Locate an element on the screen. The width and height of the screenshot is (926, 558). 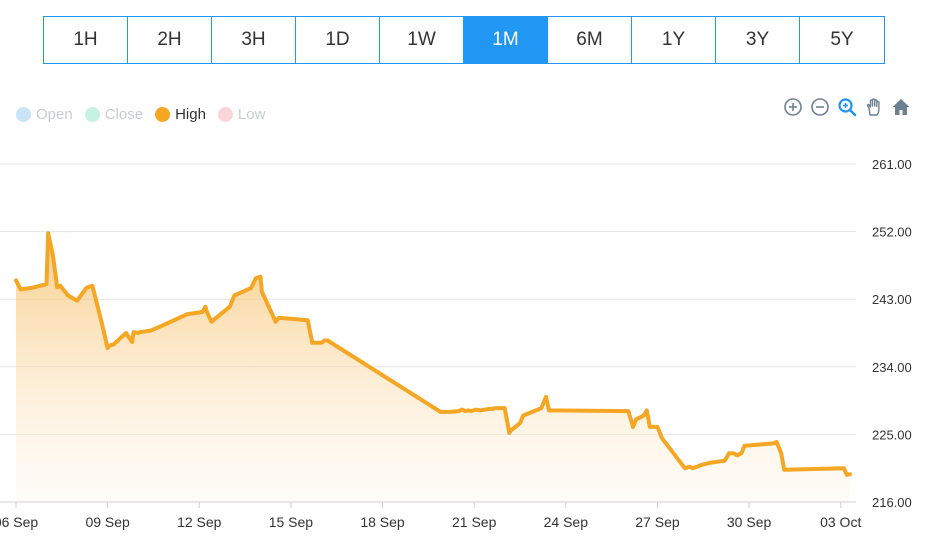
range-button-1y: 1Y is located at coordinates (674, 40).